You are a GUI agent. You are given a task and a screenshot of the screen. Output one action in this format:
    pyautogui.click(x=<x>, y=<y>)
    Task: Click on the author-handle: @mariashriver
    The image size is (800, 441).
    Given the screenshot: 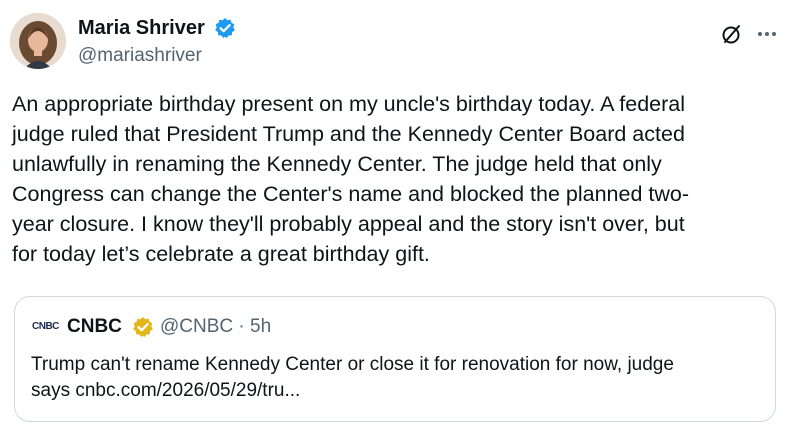 What is the action you would take?
    pyautogui.click(x=140, y=56)
    